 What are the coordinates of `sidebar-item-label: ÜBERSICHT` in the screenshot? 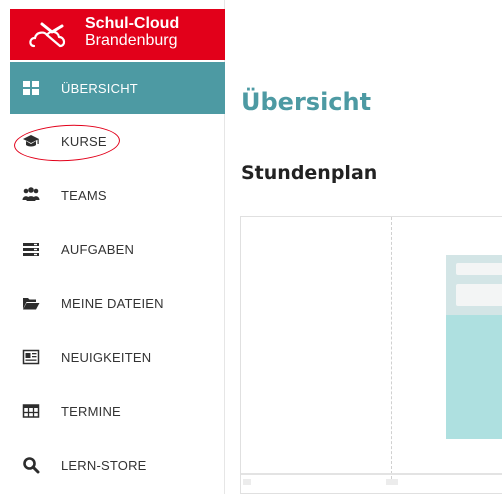 It's located at (99, 88).